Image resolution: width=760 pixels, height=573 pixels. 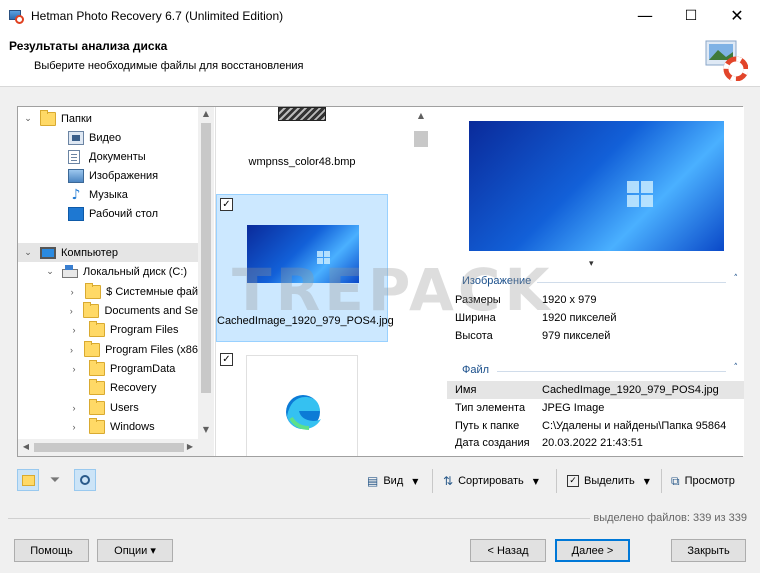 What do you see at coordinates (299, 518) in the screenshot?
I see `status-separator` at bounding box center [299, 518].